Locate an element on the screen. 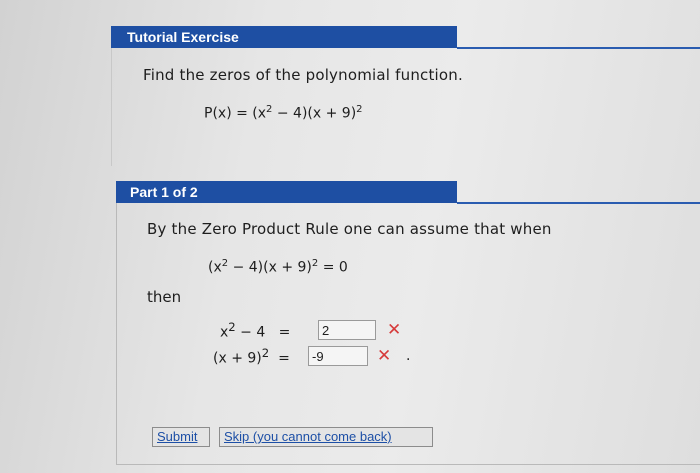  part-header: Part 1 of 2 is located at coordinates (286, 192).